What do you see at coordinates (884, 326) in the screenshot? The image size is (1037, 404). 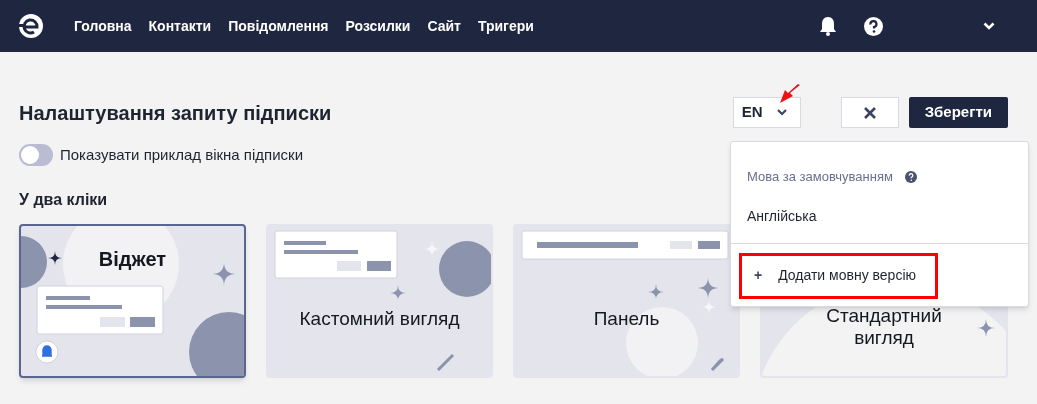 I see `card-title: Стандартний вигляд` at bounding box center [884, 326].